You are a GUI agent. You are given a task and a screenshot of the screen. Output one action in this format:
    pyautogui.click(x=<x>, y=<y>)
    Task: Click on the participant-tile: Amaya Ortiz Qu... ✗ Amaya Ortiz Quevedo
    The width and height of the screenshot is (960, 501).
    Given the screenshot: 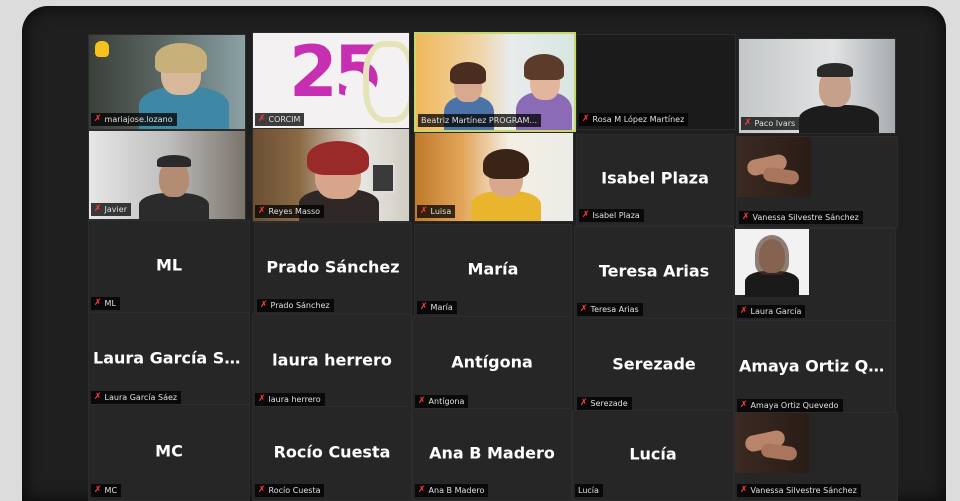 What is the action you would take?
    pyautogui.click(x=815, y=368)
    